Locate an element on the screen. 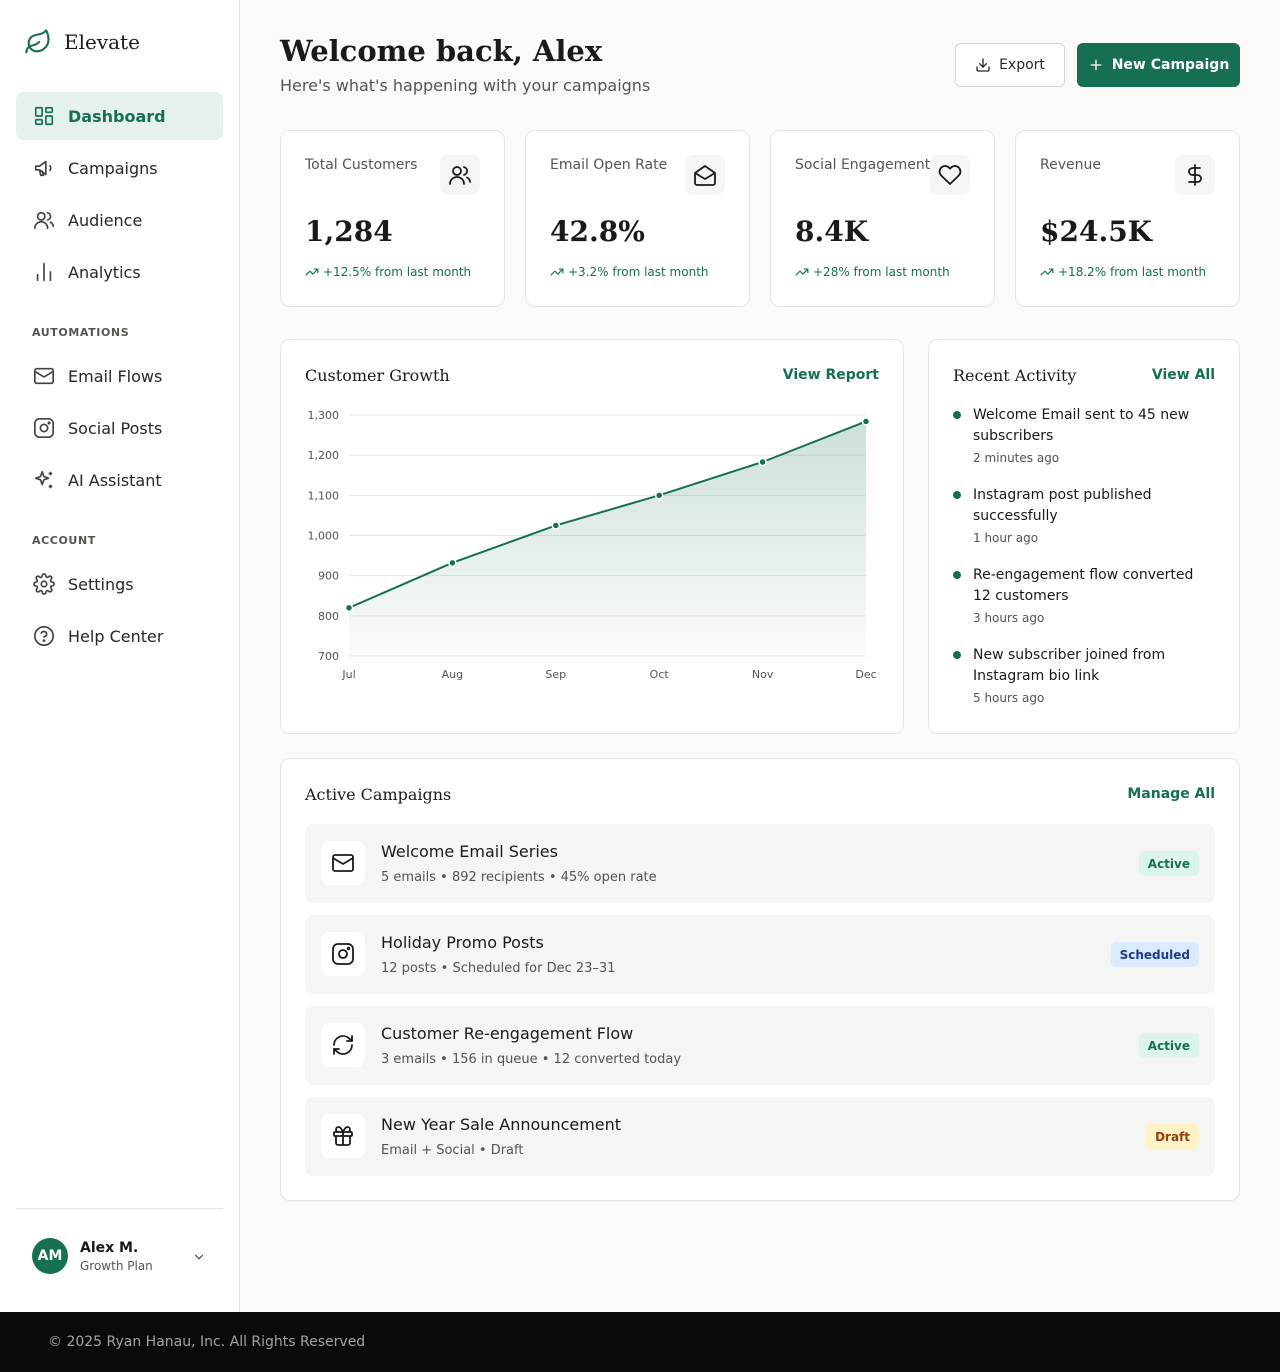  y-tick-label: 1,100 is located at coordinates (324, 495).